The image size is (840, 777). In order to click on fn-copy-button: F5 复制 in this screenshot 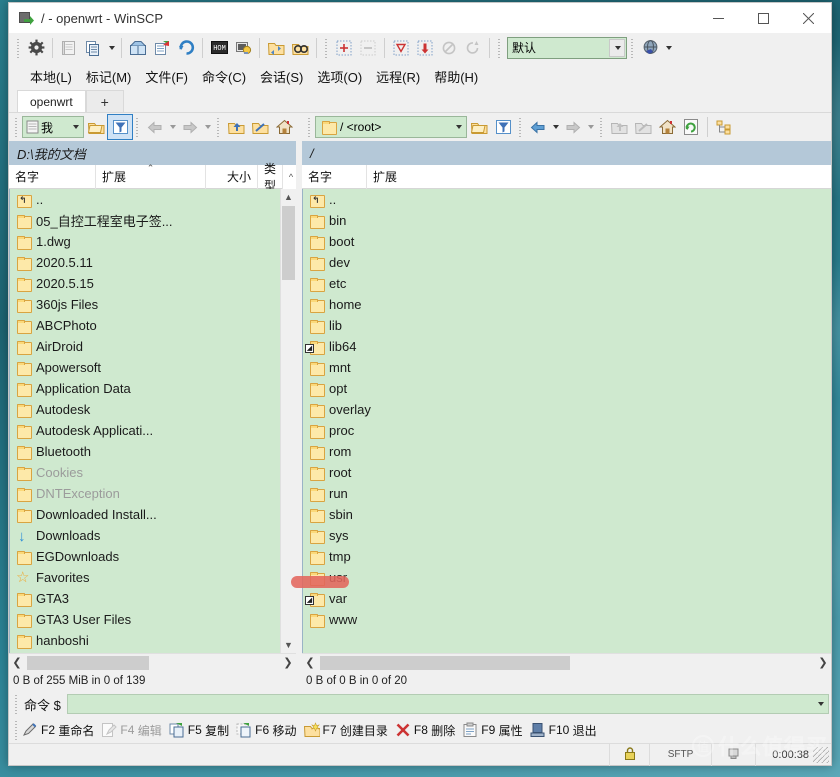, I will do `click(199, 730)`.